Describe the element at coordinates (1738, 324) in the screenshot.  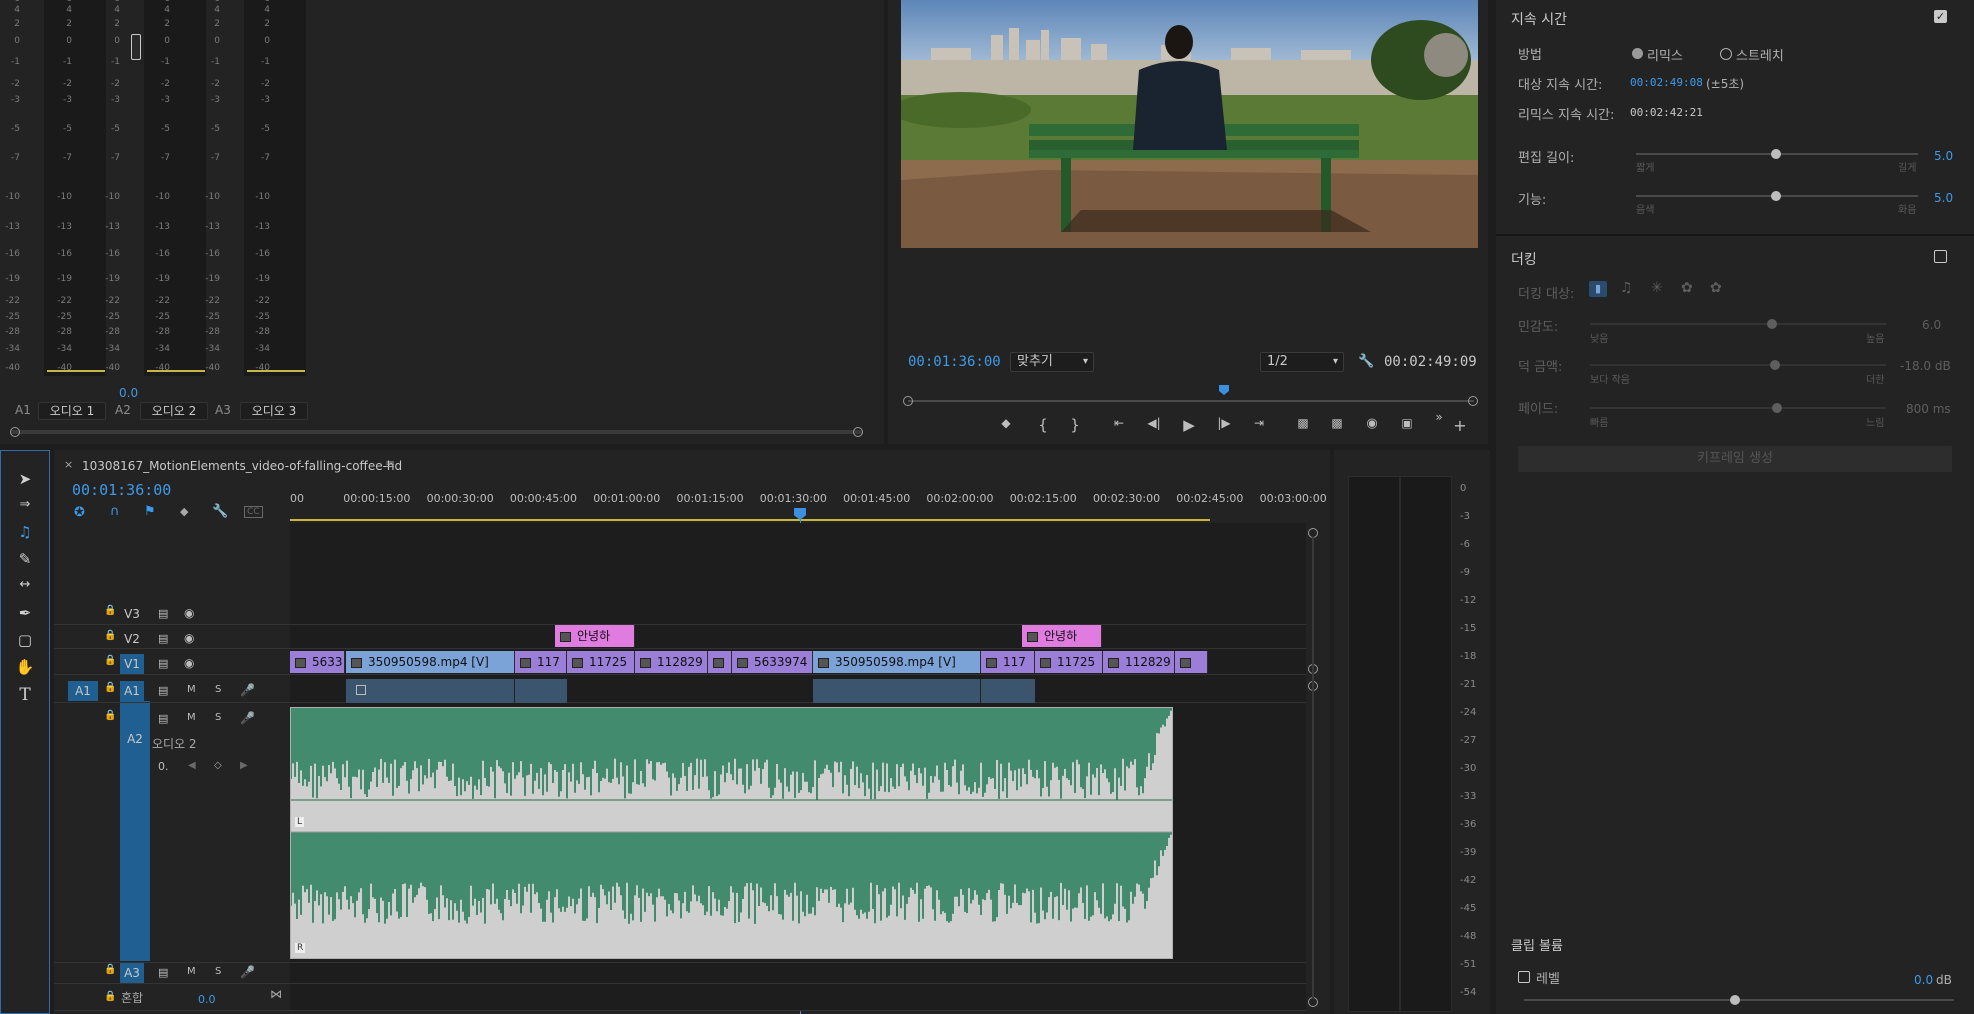
I see `sensitivity-slider` at that location.